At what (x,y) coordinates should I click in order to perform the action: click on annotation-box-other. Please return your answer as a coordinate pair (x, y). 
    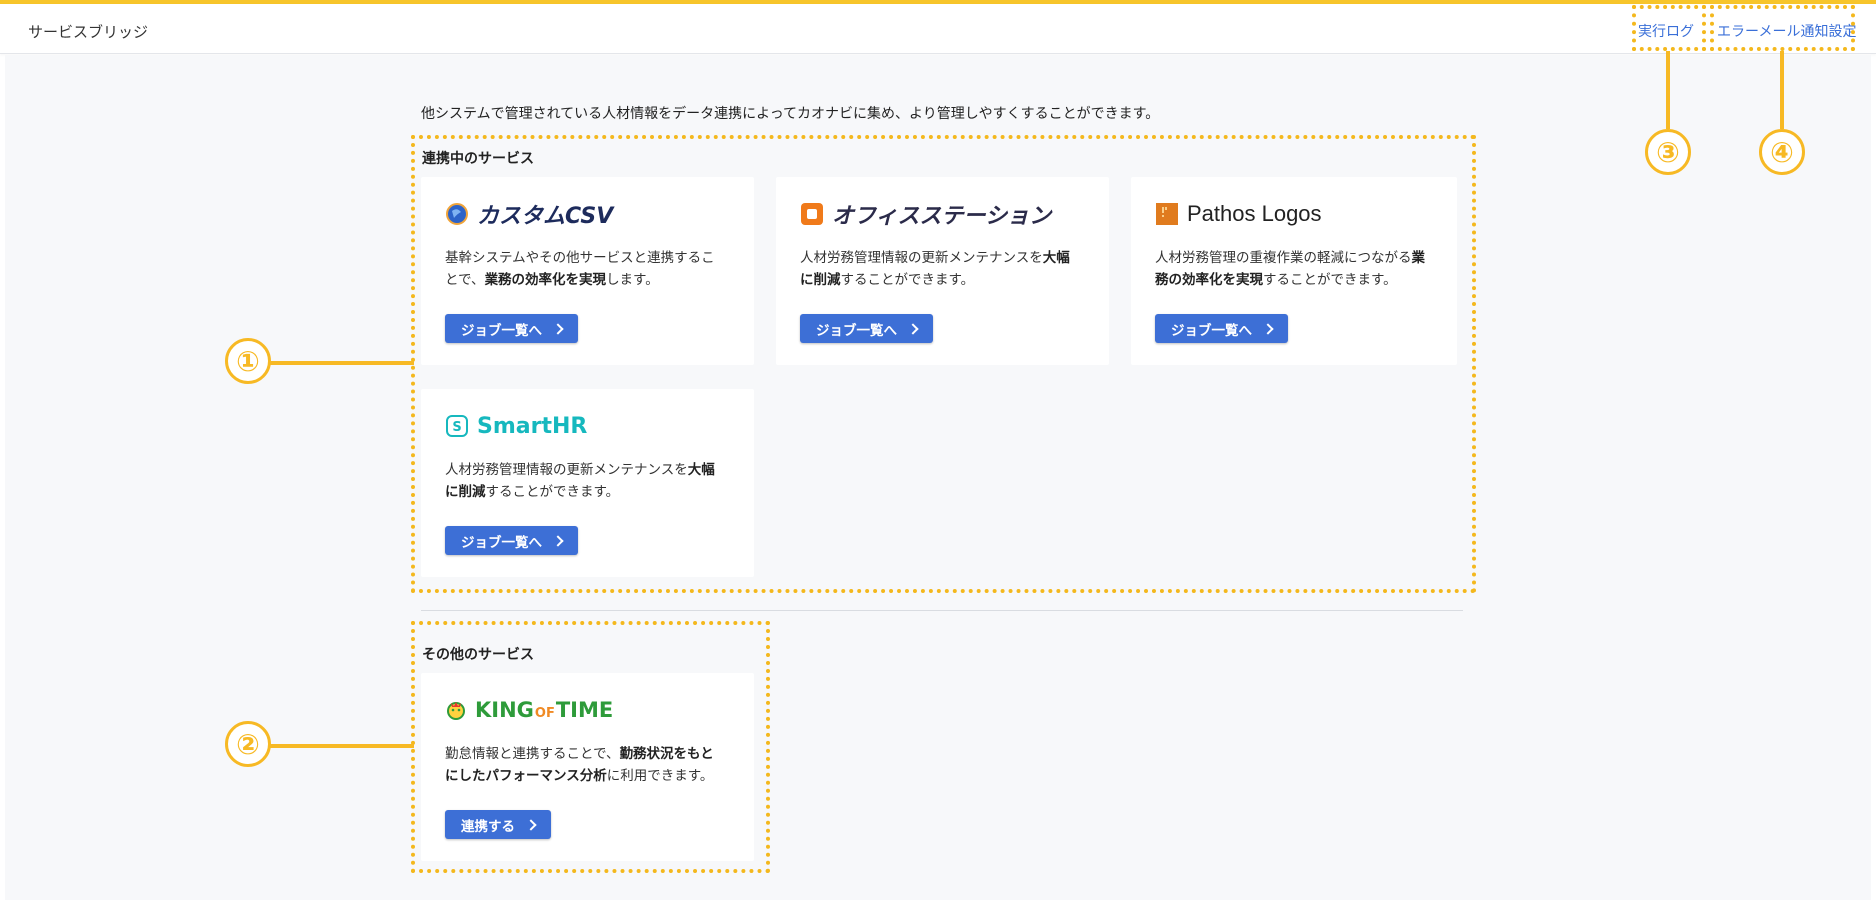
    Looking at the image, I should click on (590, 747).